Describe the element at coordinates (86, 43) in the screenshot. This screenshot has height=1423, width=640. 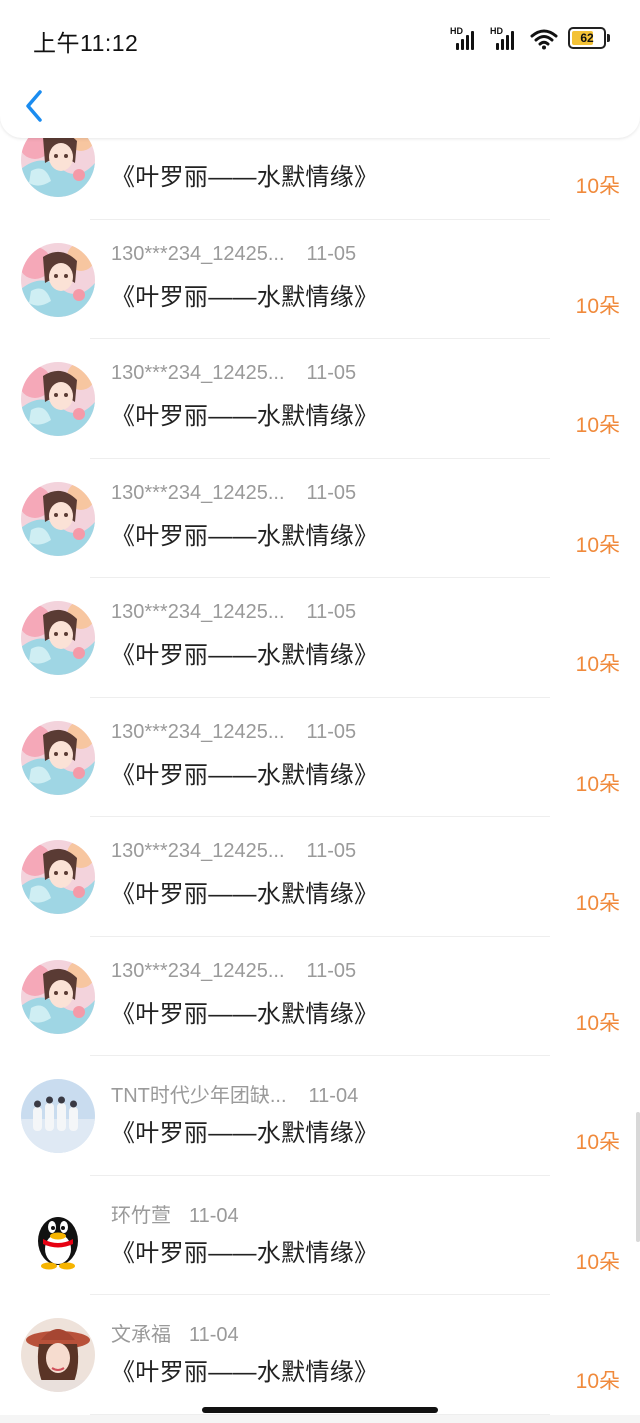
I see `status-time: 上午11:12` at that location.